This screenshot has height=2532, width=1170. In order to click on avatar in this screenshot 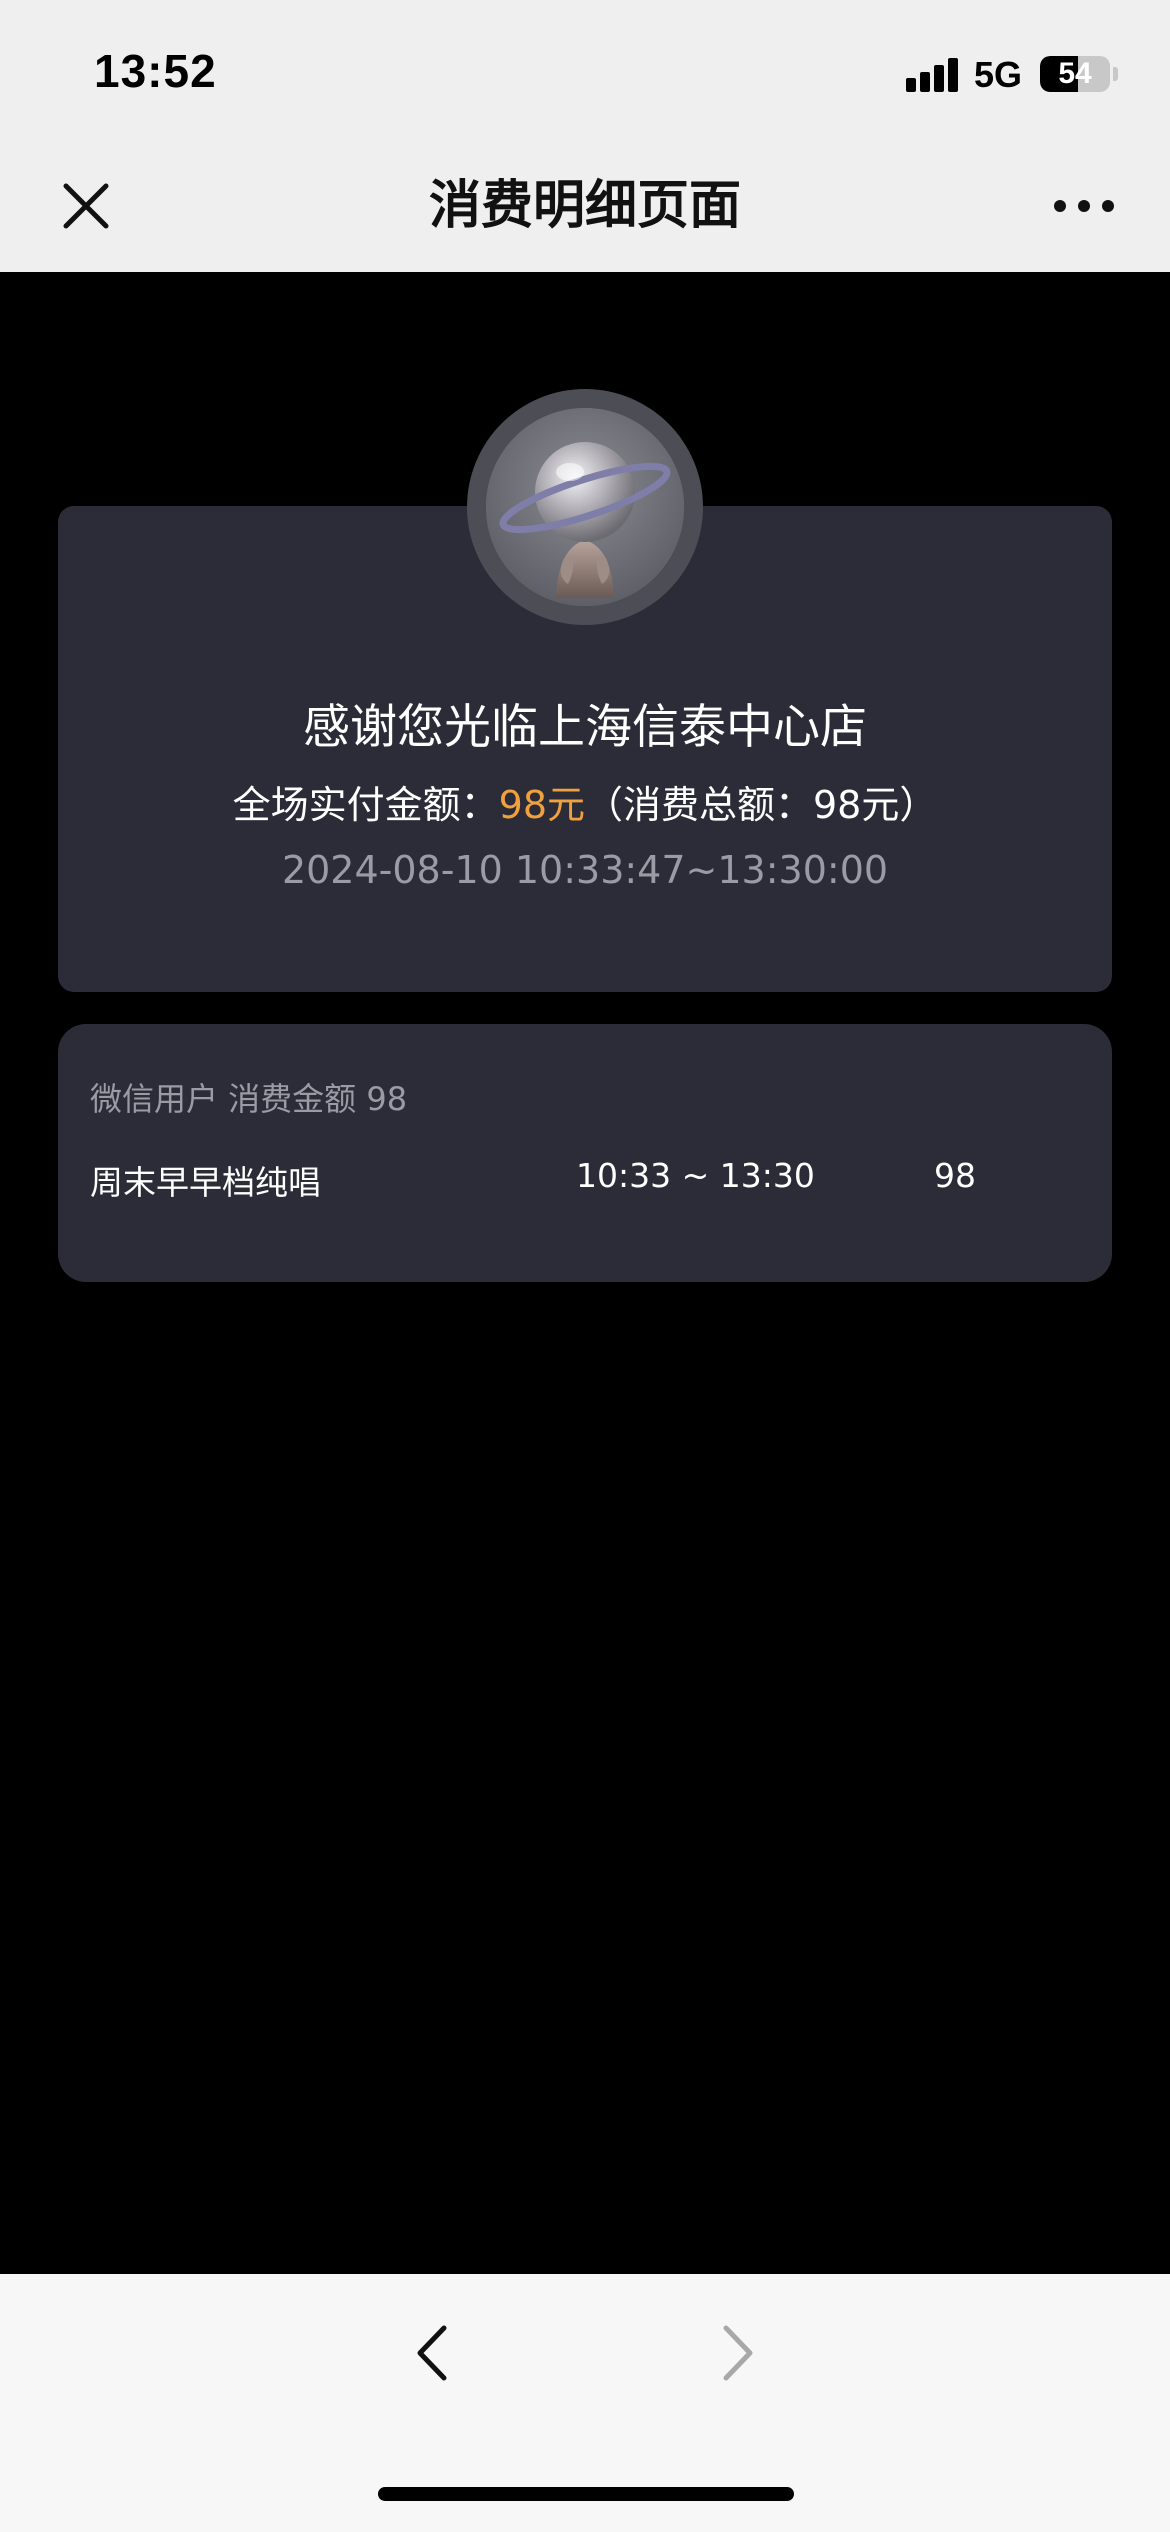, I will do `click(585, 507)`.